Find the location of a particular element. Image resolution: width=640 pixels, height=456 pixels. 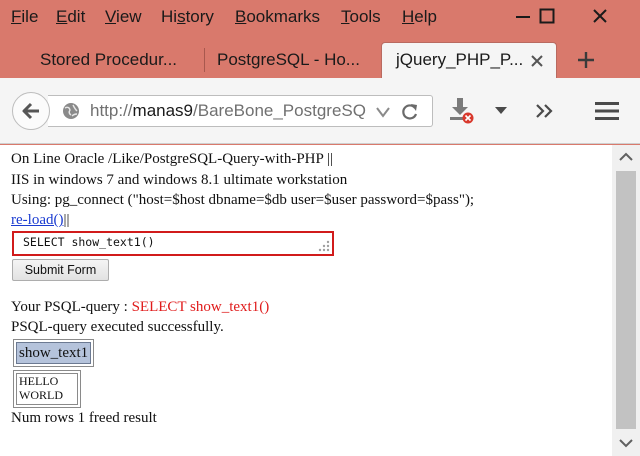

reload-icon is located at coordinates (410, 112).